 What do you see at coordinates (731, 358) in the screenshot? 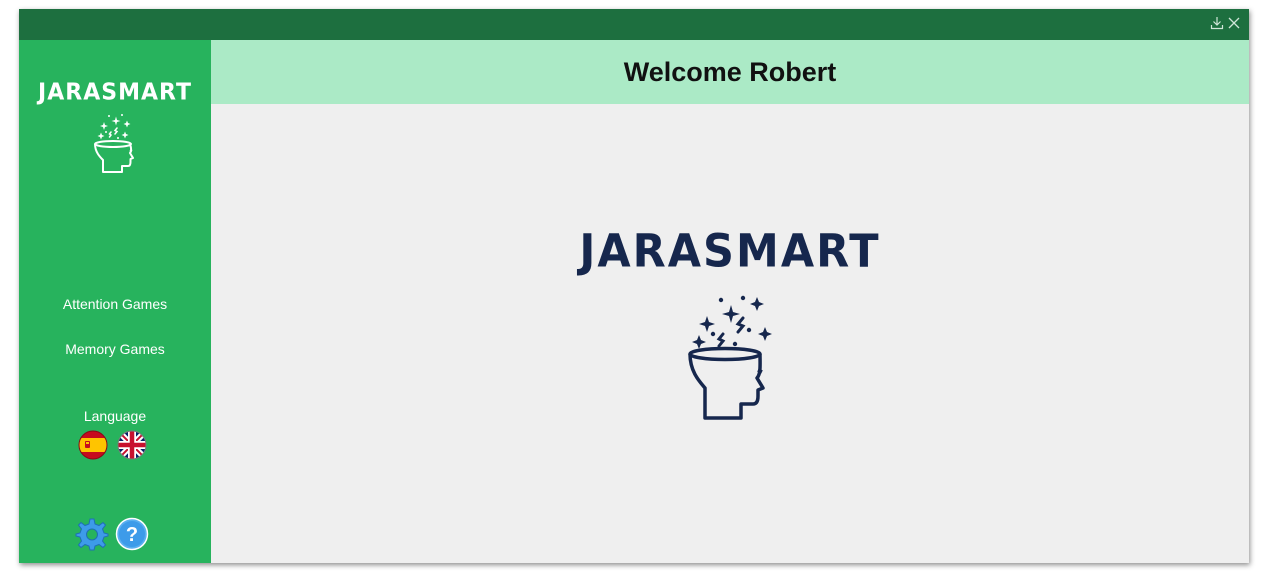
I see `main-brain-head-icon` at bounding box center [731, 358].